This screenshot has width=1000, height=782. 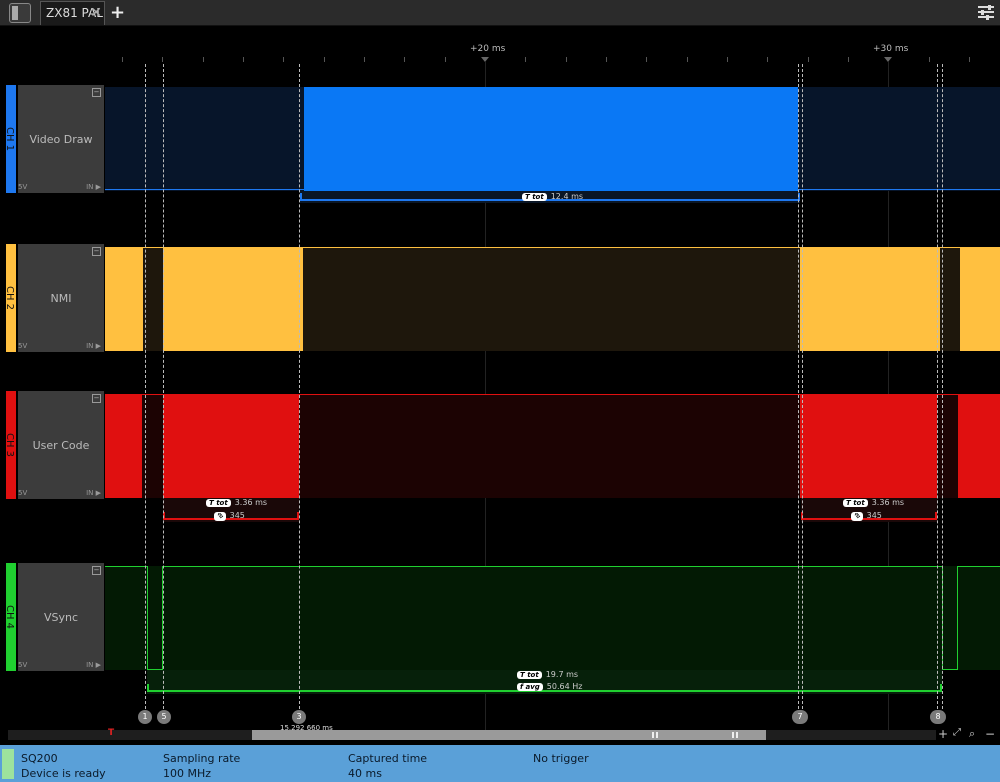 I want to click on ch1-name: Video Draw, so click(x=61, y=139).